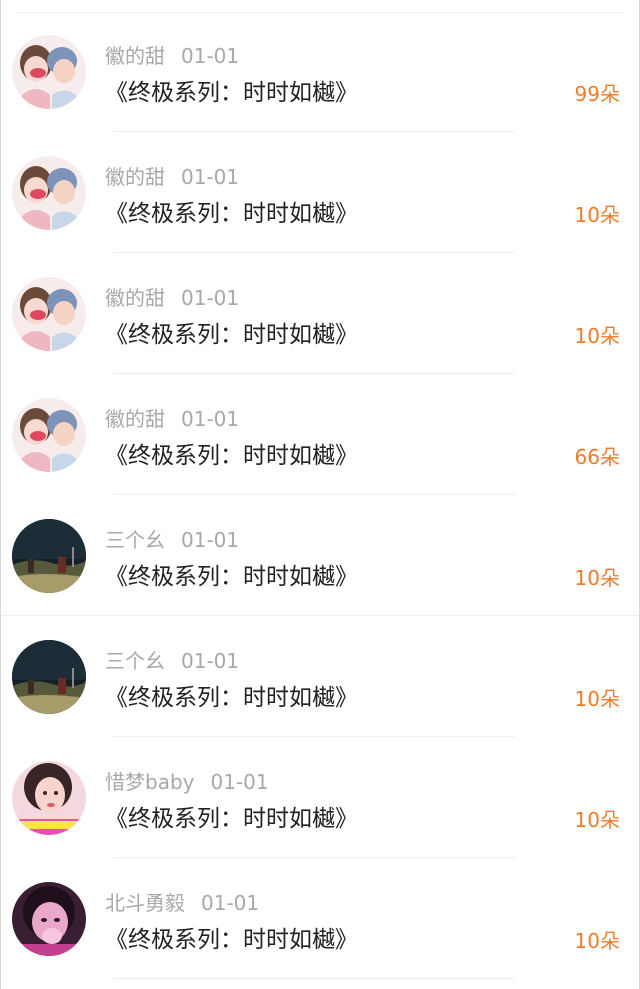 The width and height of the screenshot is (640, 989). What do you see at coordinates (597, 457) in the screenshot?
I see `flower-count: 66朵` at bounding box center [597, 457].